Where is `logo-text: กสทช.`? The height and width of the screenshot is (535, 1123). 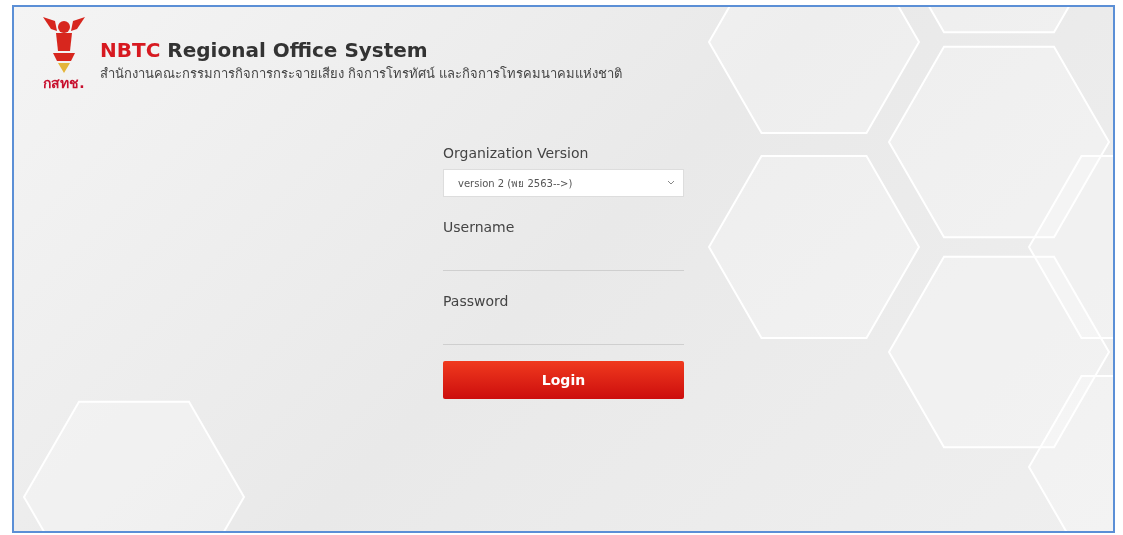 logo-text: กสทช. is located at coordinates (64, 83).